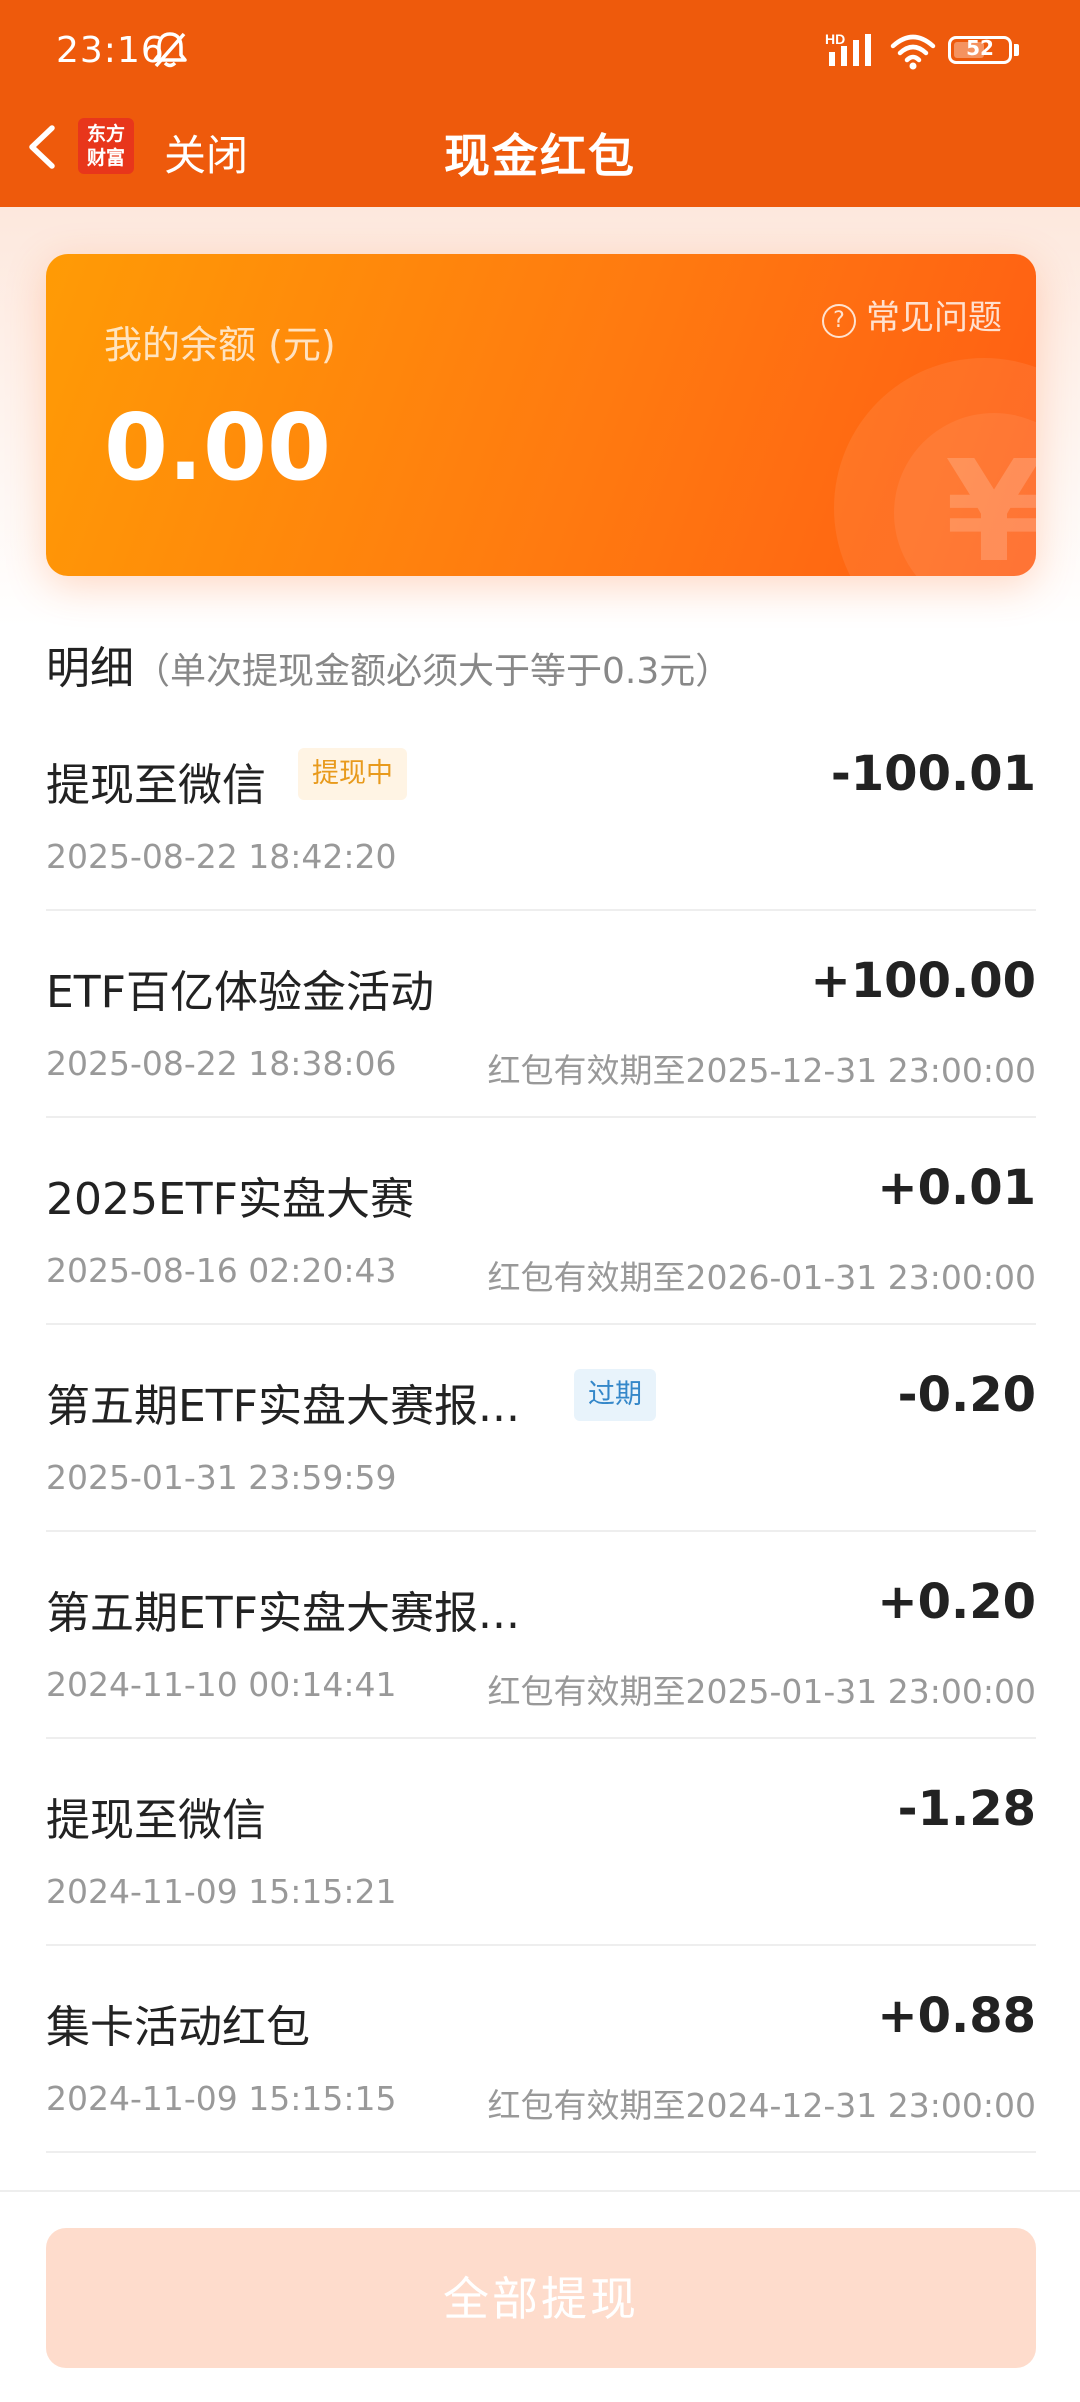 The image size is (1080, 2402). What do you see at coordinates (221, 1063) in the screenshot?
I see `detail-date: 2025-08-22 18:38:06` at bounding box center [221, 1063].